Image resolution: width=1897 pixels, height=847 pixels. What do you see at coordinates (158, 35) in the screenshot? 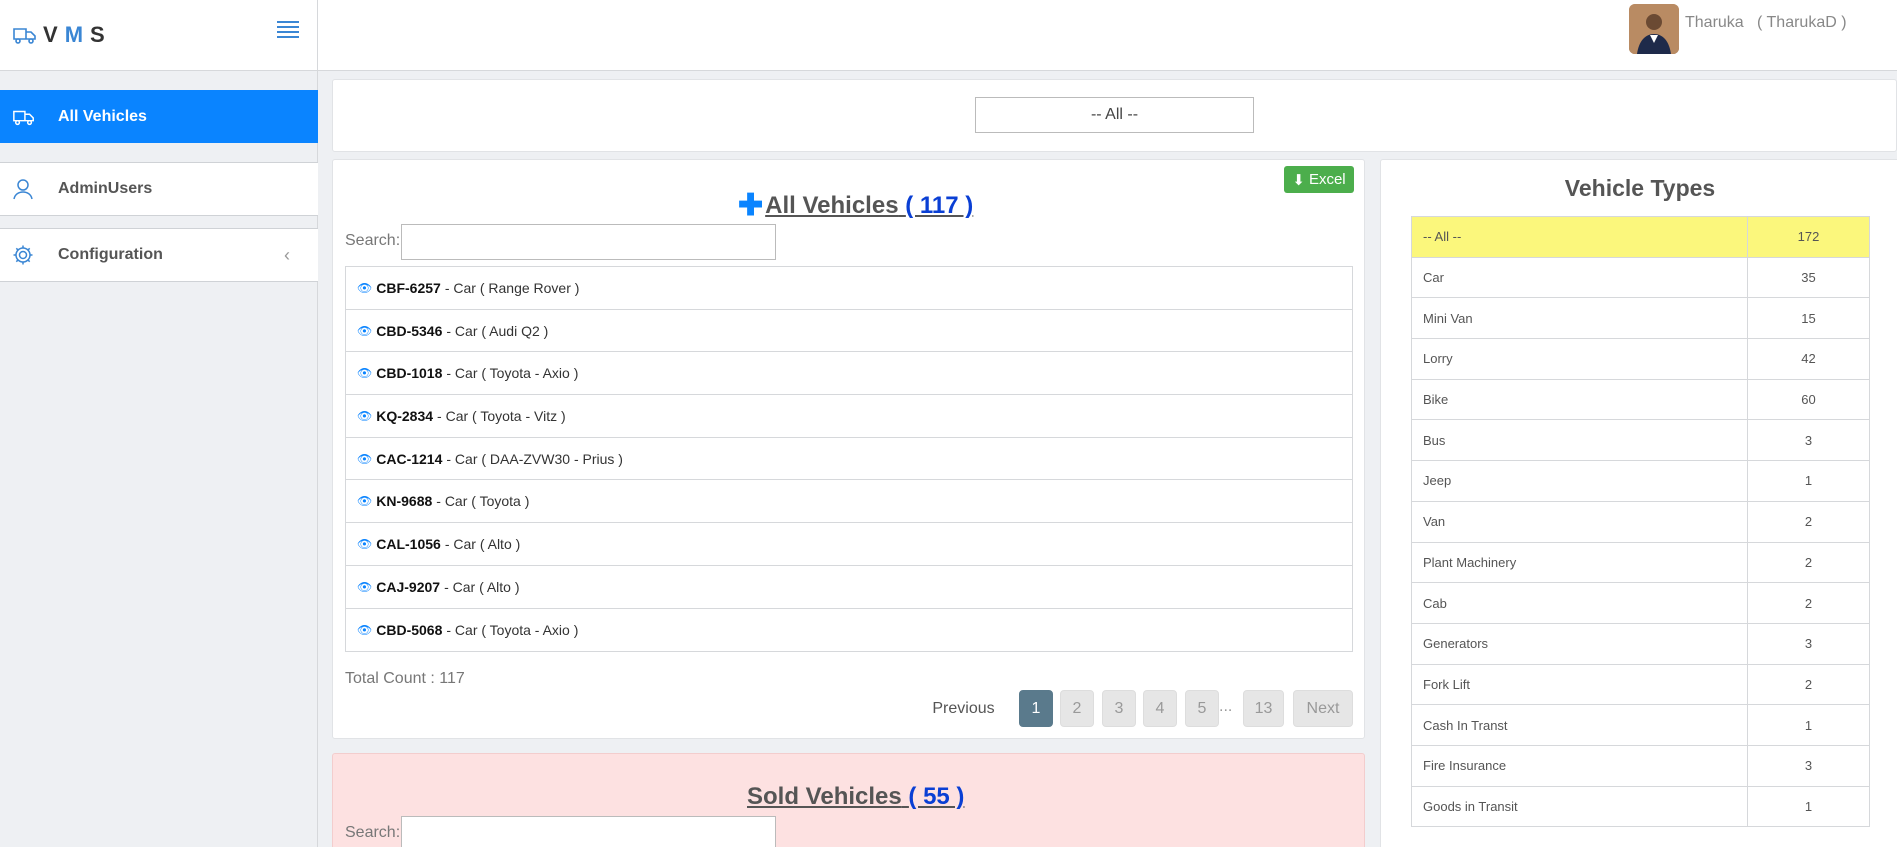
I see `brand-bar: V M S` at bounding box center [158, 35].